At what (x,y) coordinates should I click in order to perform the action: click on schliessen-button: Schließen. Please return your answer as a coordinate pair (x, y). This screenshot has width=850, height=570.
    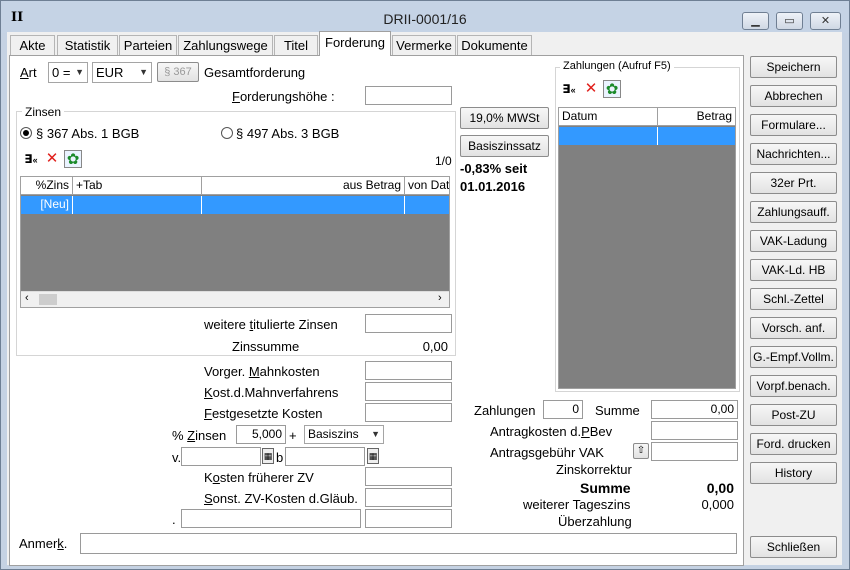
    Looking at the image, I should click on (793, 547).